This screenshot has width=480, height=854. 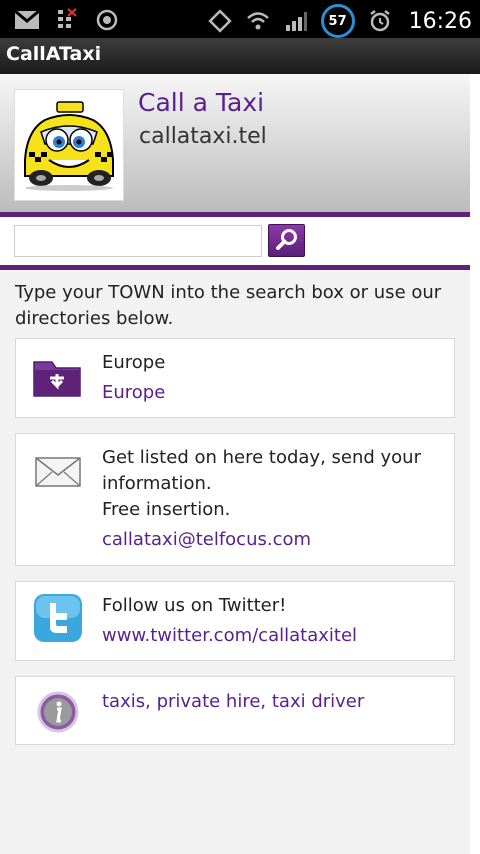 I want to click on clock: 16:26, so click(x=440, y=21).